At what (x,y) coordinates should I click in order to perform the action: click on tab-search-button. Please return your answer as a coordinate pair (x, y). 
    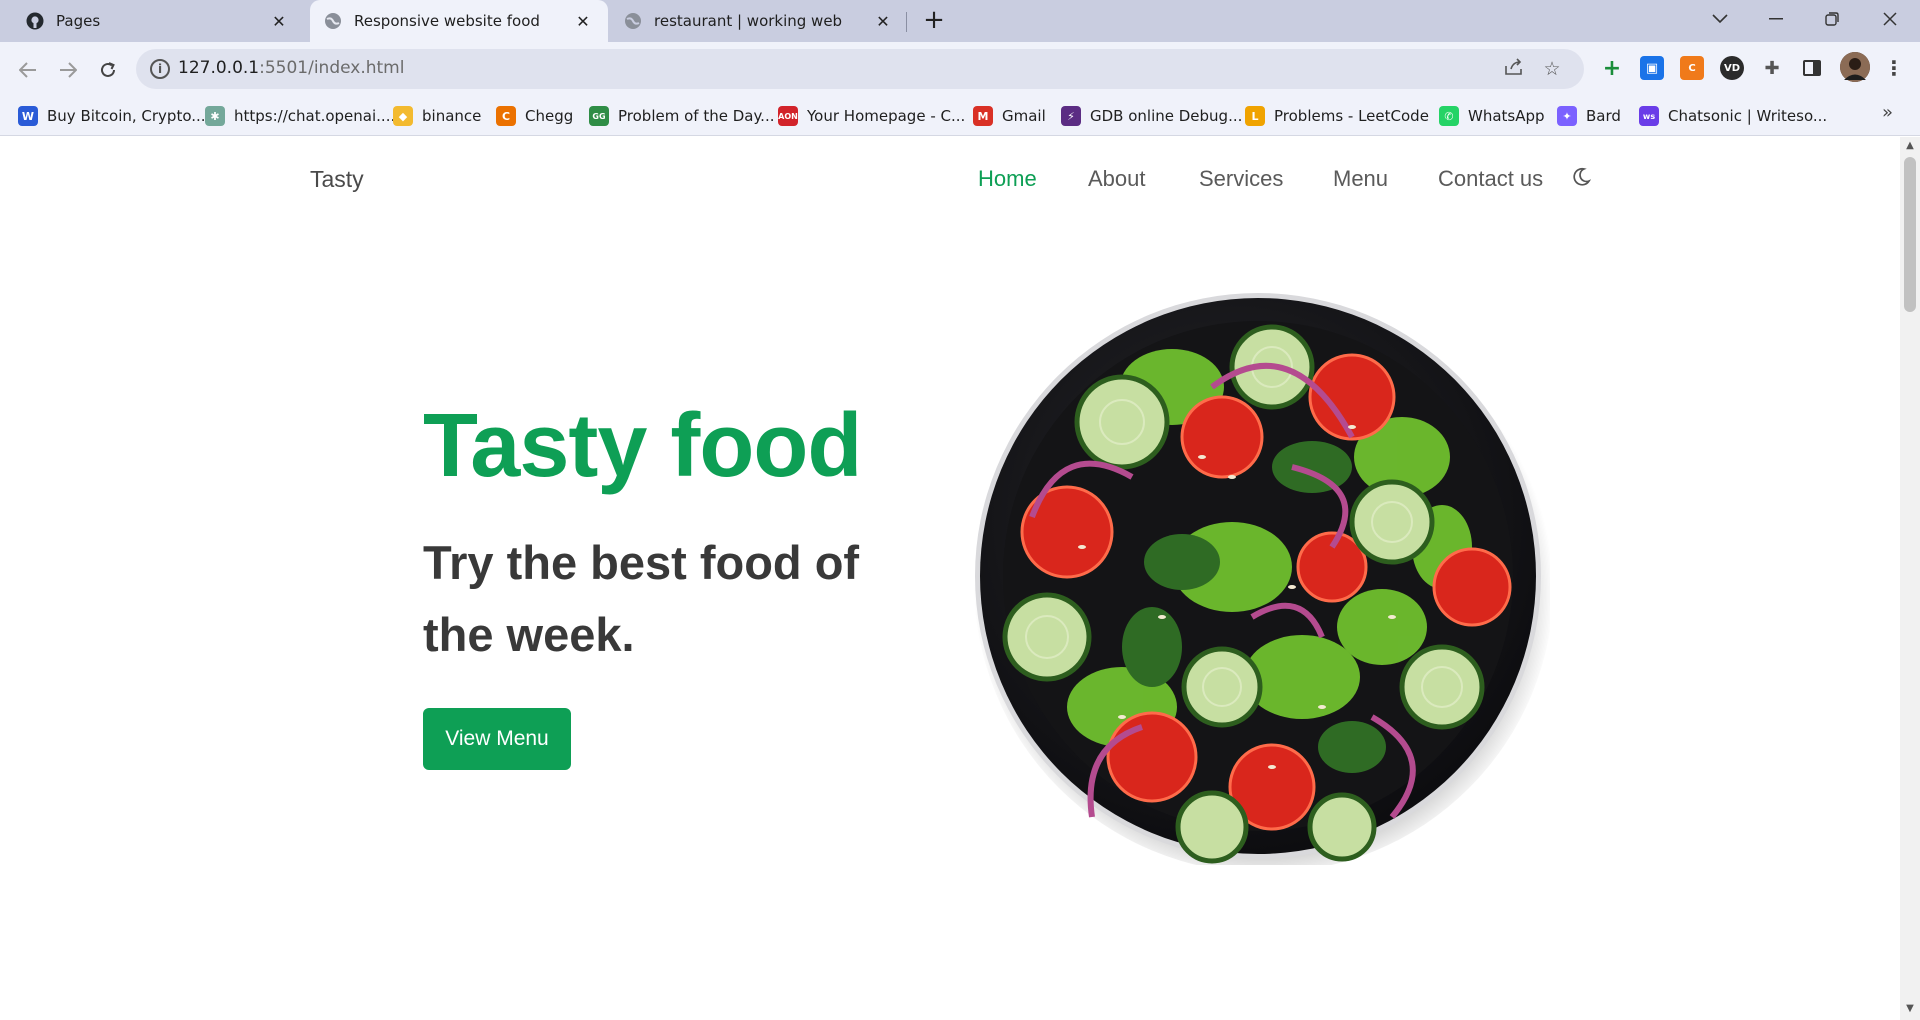
    Looking at the image, I should click on (1720, 19).